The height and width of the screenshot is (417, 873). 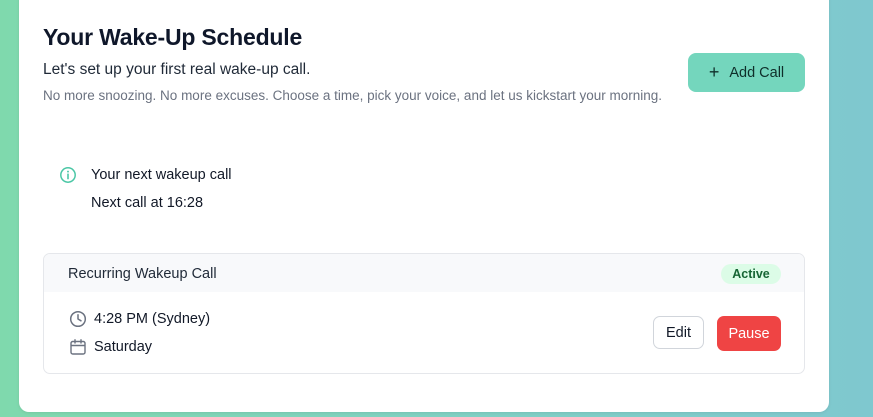 What do you see at coordinates (757, 72) in the screenshot?
I see `add-call-label: Add Call` at bounding box center [757, 72].